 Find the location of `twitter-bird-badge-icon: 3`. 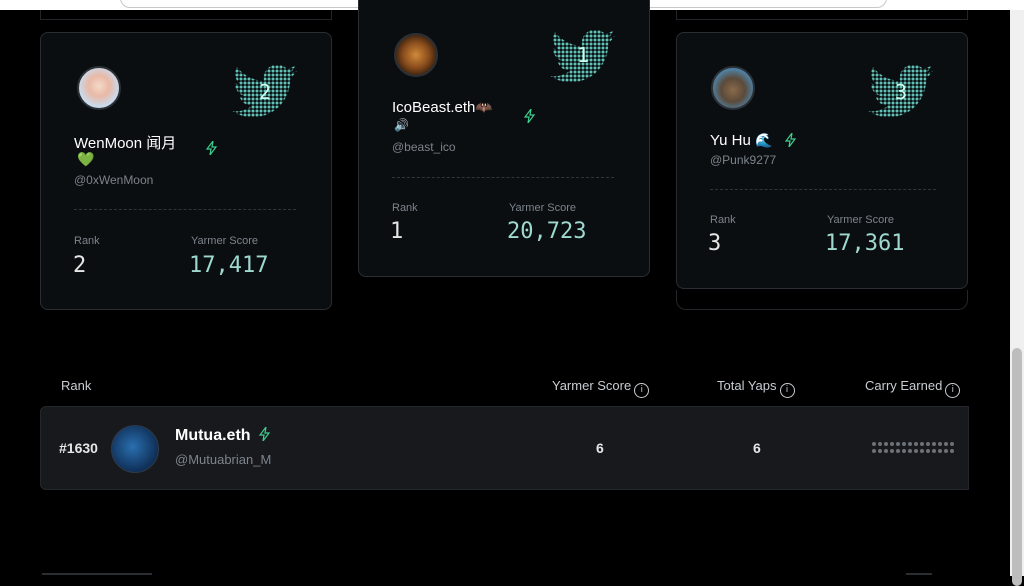

twitter-bird-badge-icon: 3 is located at coordinates (900, 91).